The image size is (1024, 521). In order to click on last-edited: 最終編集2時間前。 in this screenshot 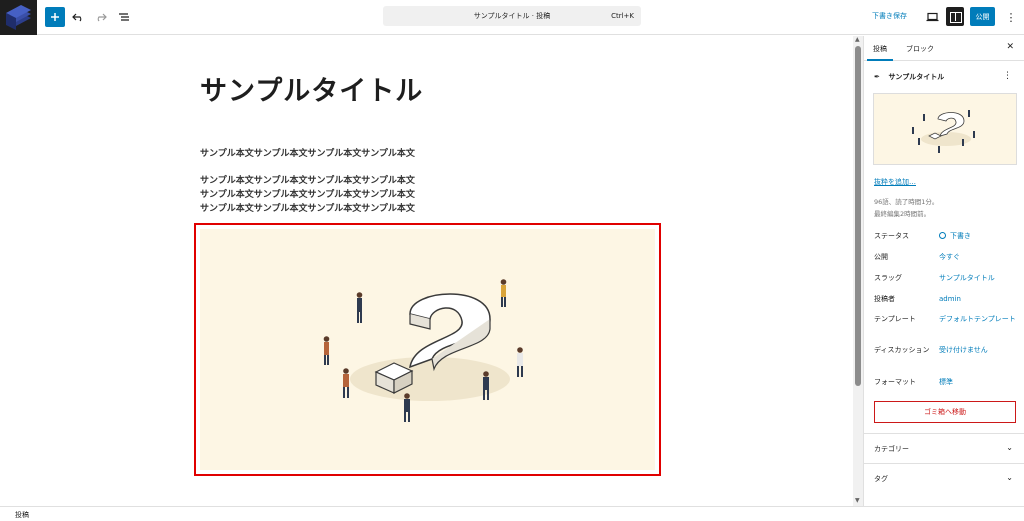, I will do `click(902, 214)`.